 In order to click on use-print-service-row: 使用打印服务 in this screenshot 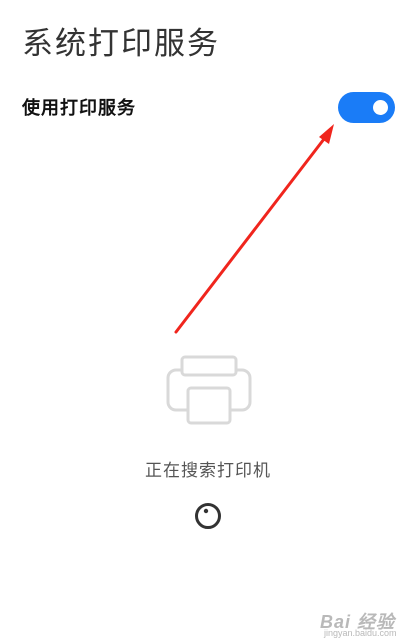, I will do `click(208, 107)`.